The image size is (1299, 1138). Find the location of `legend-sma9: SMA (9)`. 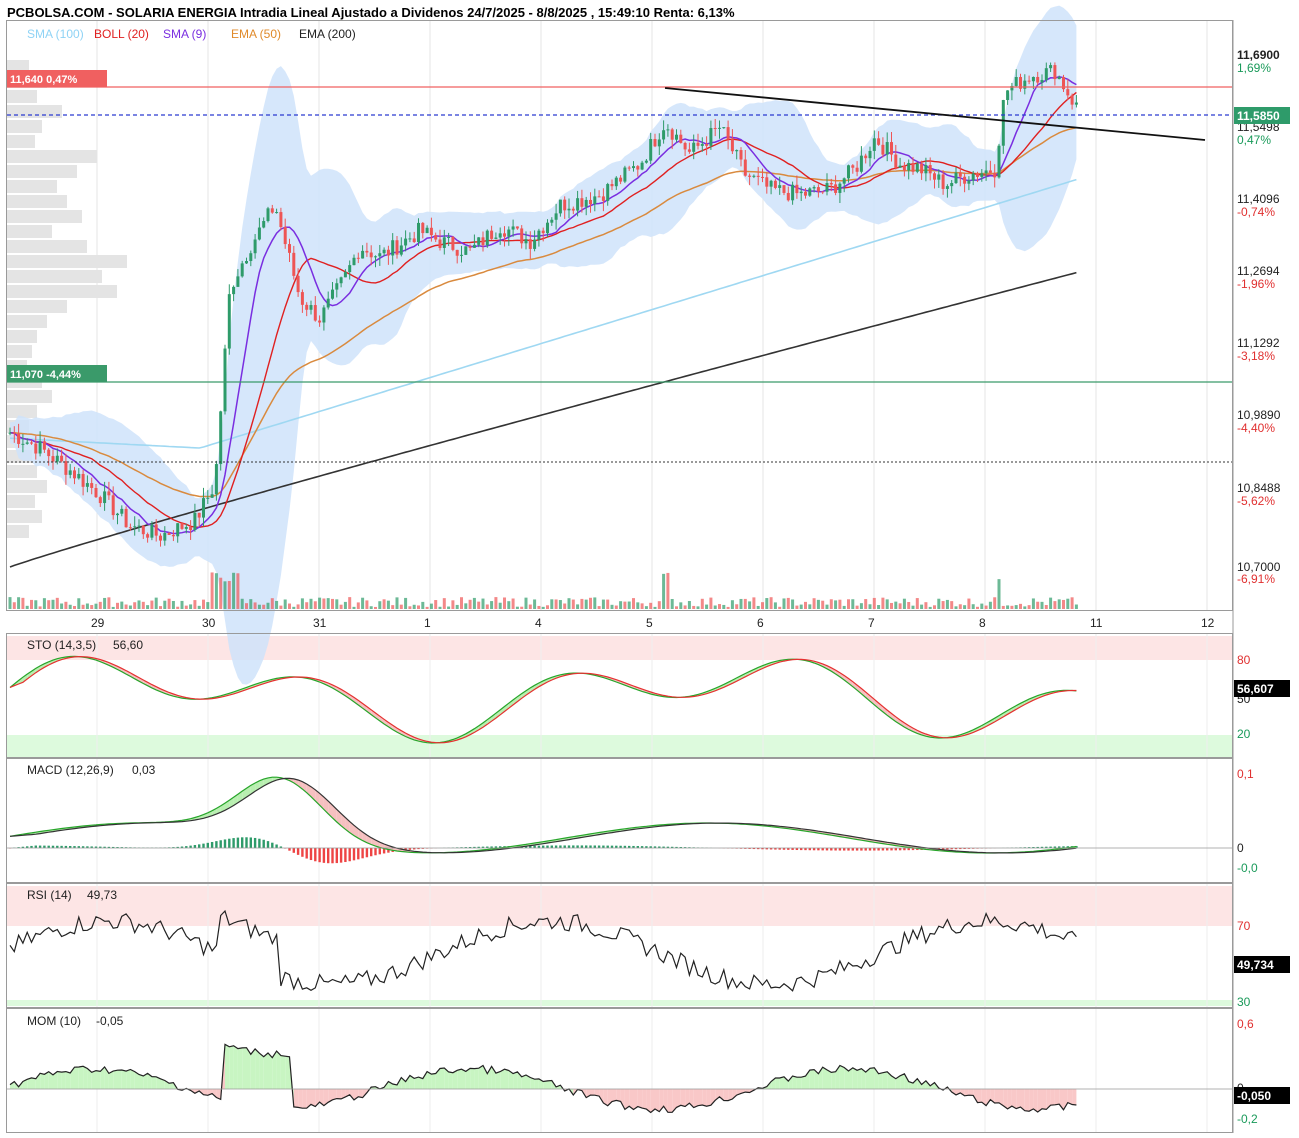

legend-sma9: SMA (9) is located at coordinates (184, 34).